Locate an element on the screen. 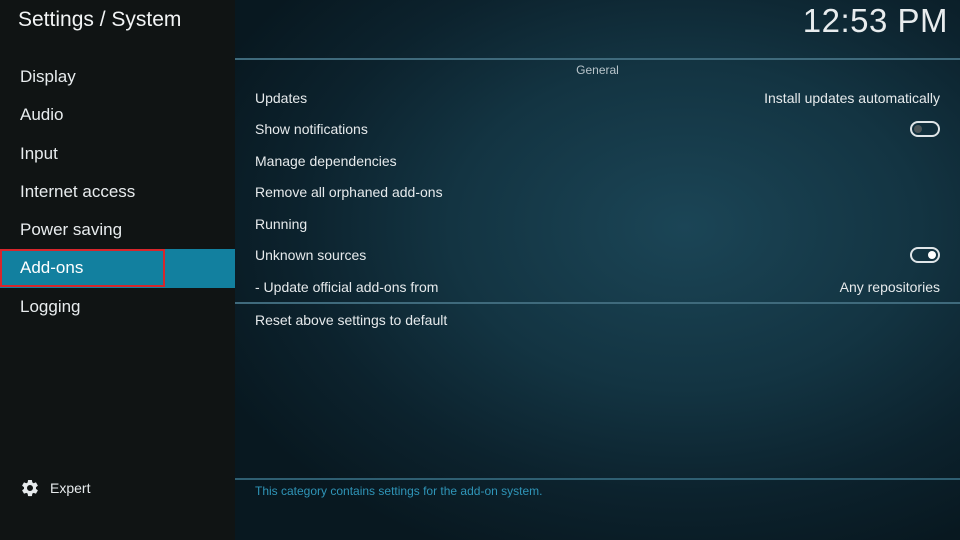 Image resolution: width=960 pixels, height=540 pixels. setting-label: Manage dependencies is located at coordinates (326, 160).